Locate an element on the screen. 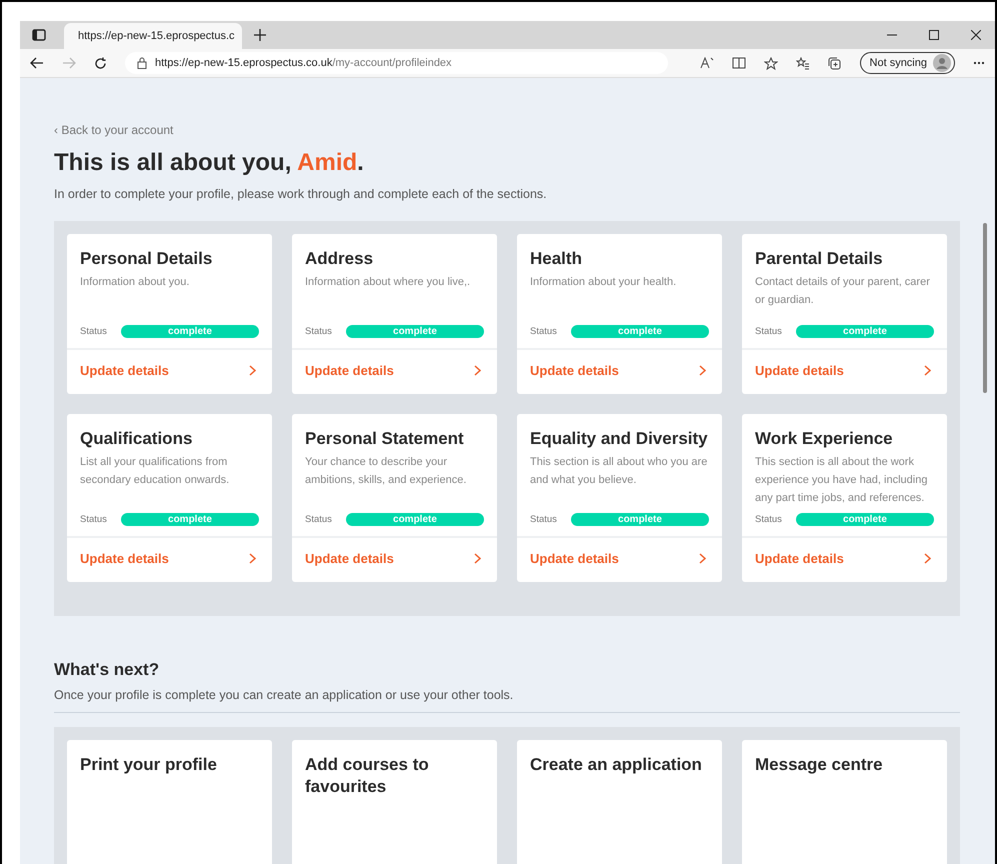 The width and height of the screenshot is (997, 864). read-aloud-icon is located at coordinates (707, 63).